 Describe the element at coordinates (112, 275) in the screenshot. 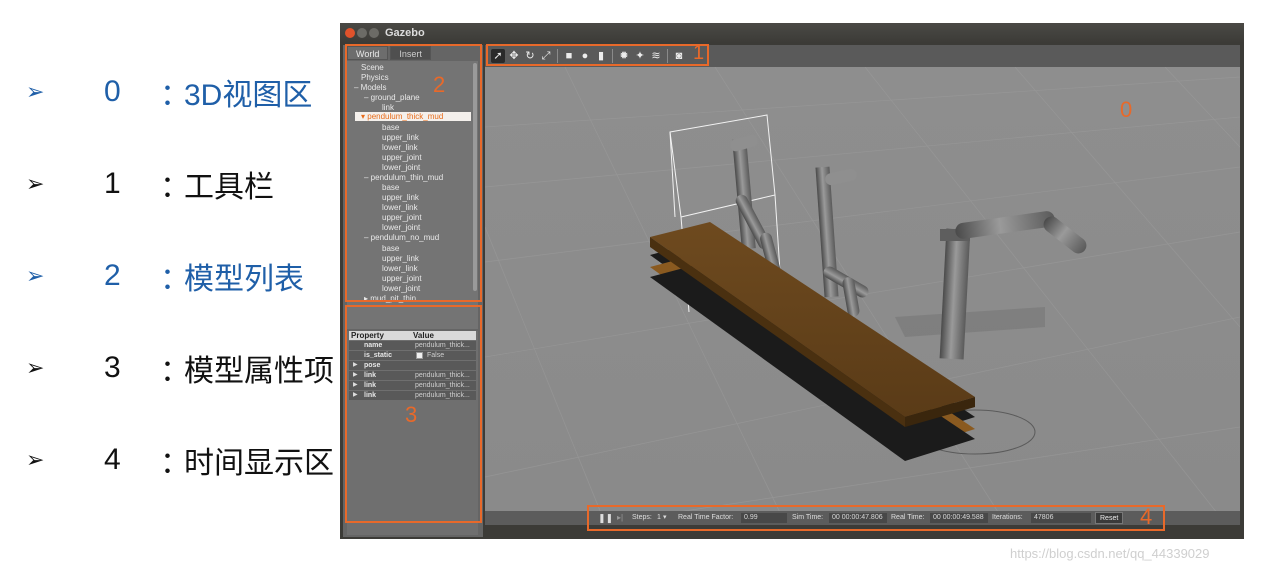

I see `legend-num: 2` at that location.